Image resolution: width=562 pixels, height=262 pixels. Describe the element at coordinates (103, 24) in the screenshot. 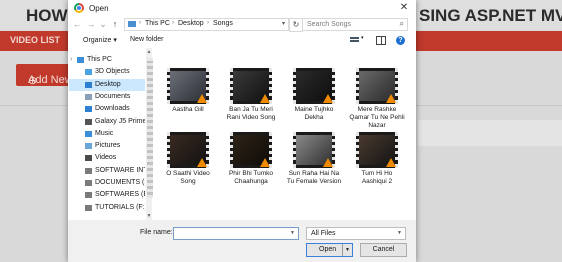

I see `recent-locations-icon: ⌄` at that location.